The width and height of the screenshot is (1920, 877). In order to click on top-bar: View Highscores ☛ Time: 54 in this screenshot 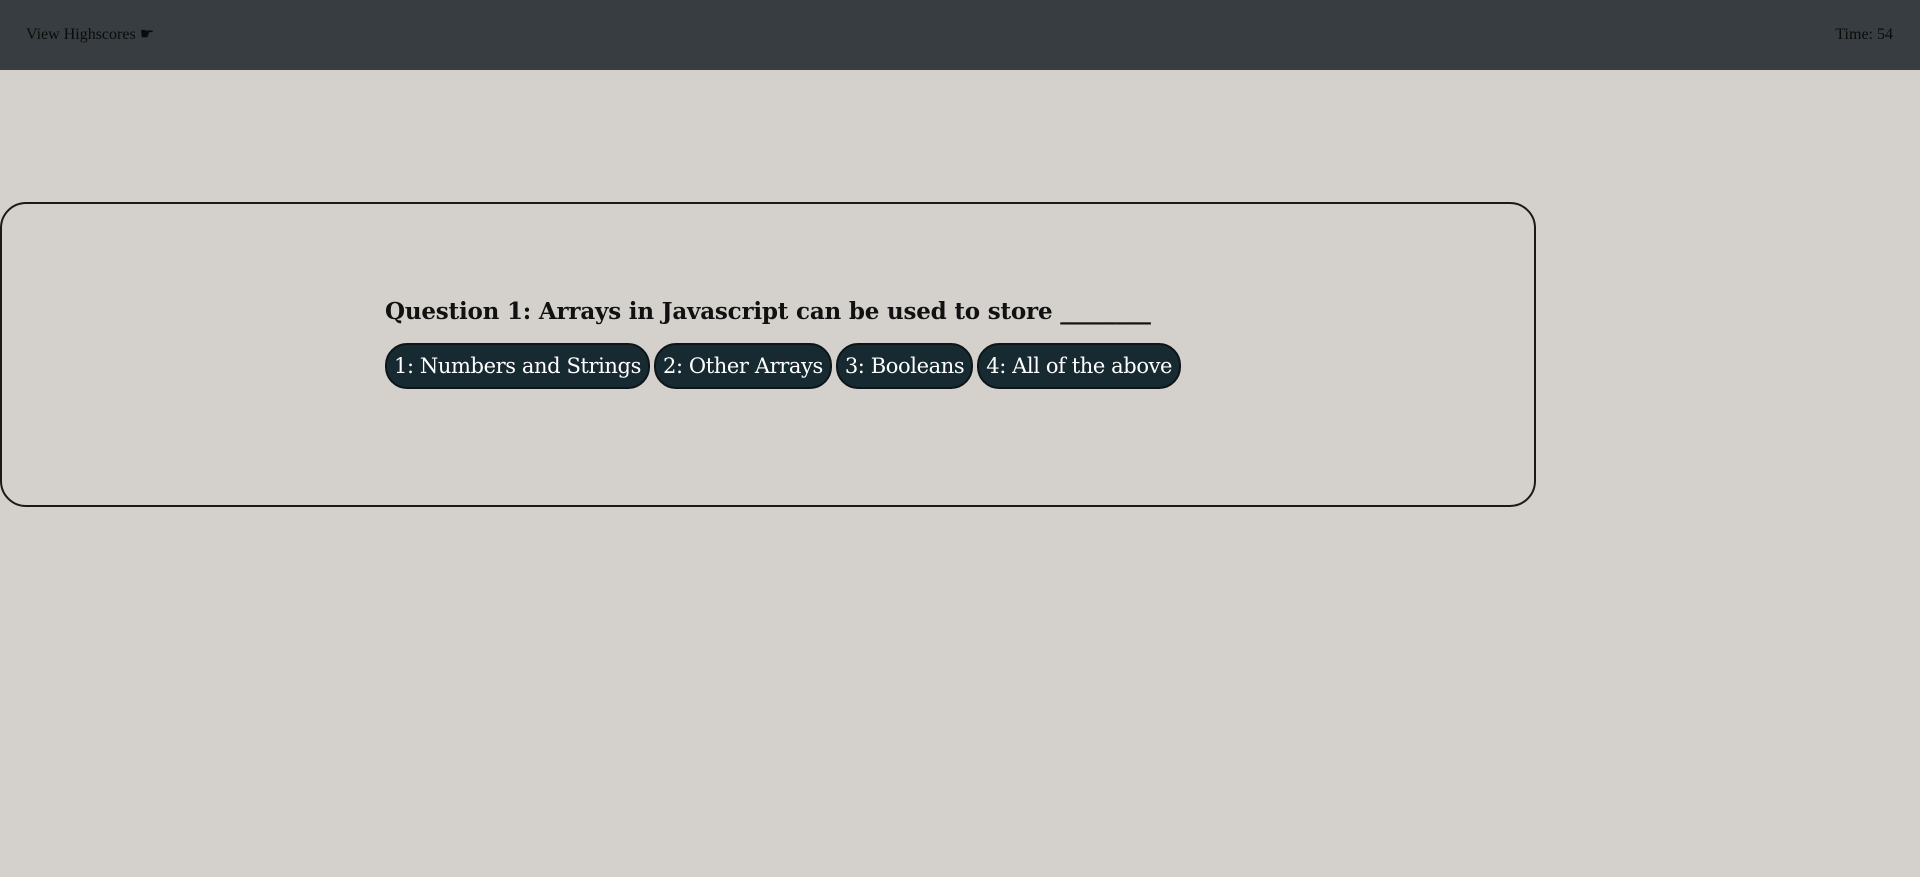, I will do `click(960, 35)`.